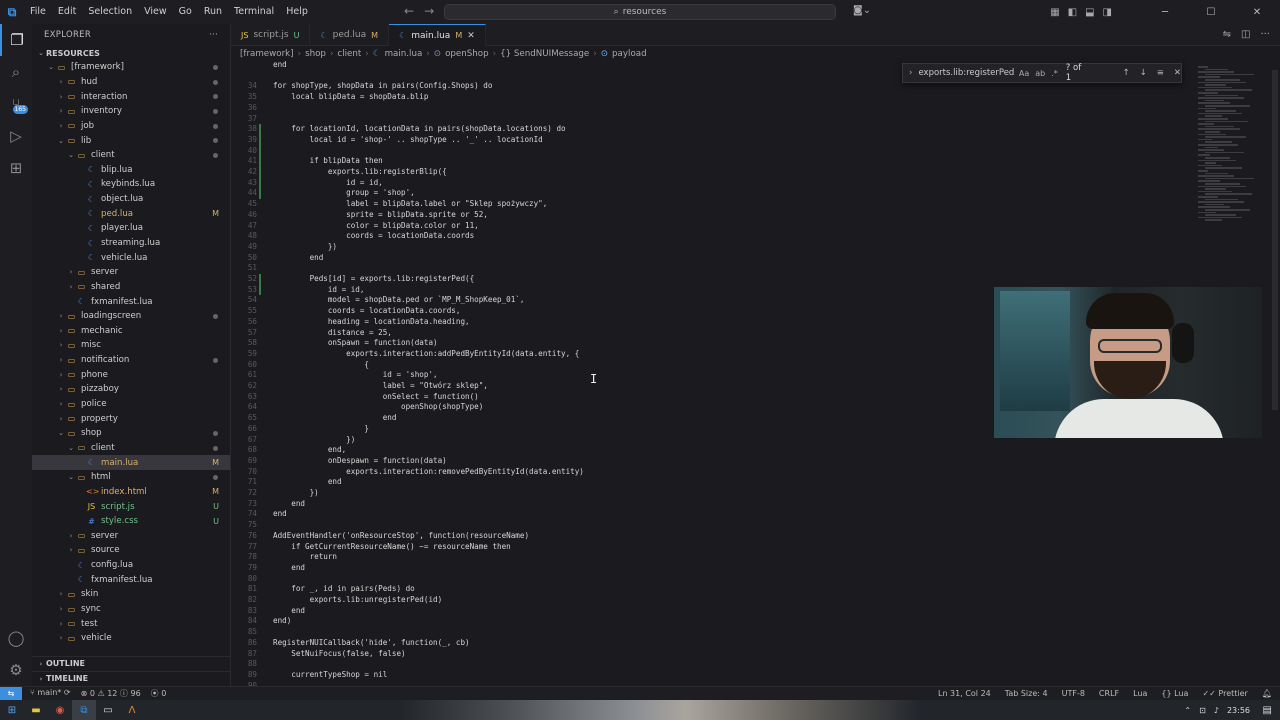  Describe the element at coordinates (1107, 12) in the screenshot. I see `toggle-secondary-sidebar-icon: ◨` at that location.